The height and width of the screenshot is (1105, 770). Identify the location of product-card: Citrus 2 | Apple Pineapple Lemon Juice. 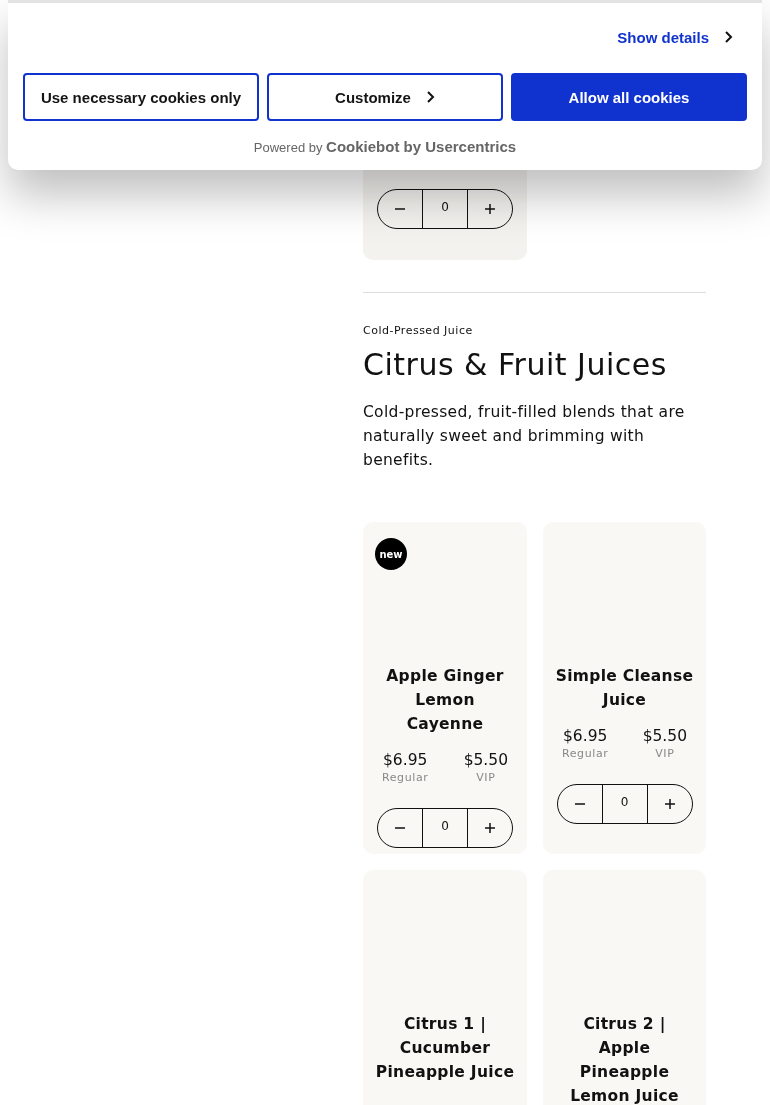
(624, 987).